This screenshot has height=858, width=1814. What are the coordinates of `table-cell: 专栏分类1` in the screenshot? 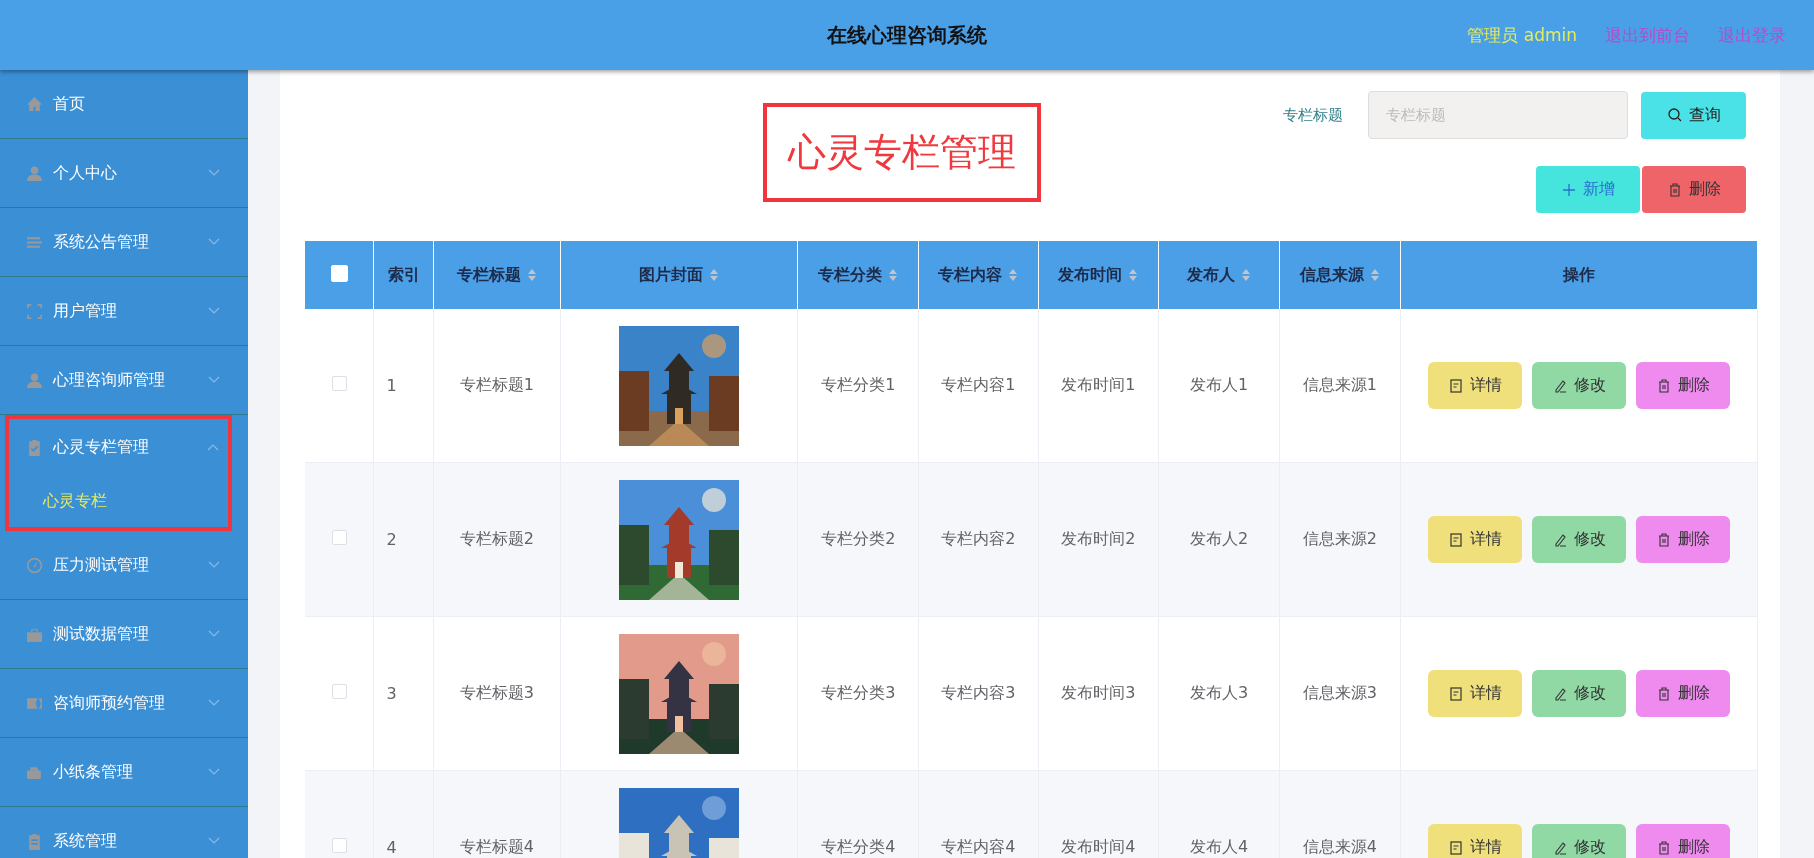 It's located at (858, 384).